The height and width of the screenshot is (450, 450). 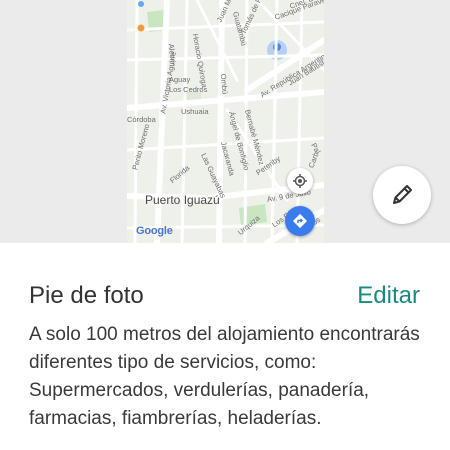 What do you see at coordinates (182, 200) in the screenshot?
I see `city-label: Puerto Iguazú` at bounding box center [182, 200].